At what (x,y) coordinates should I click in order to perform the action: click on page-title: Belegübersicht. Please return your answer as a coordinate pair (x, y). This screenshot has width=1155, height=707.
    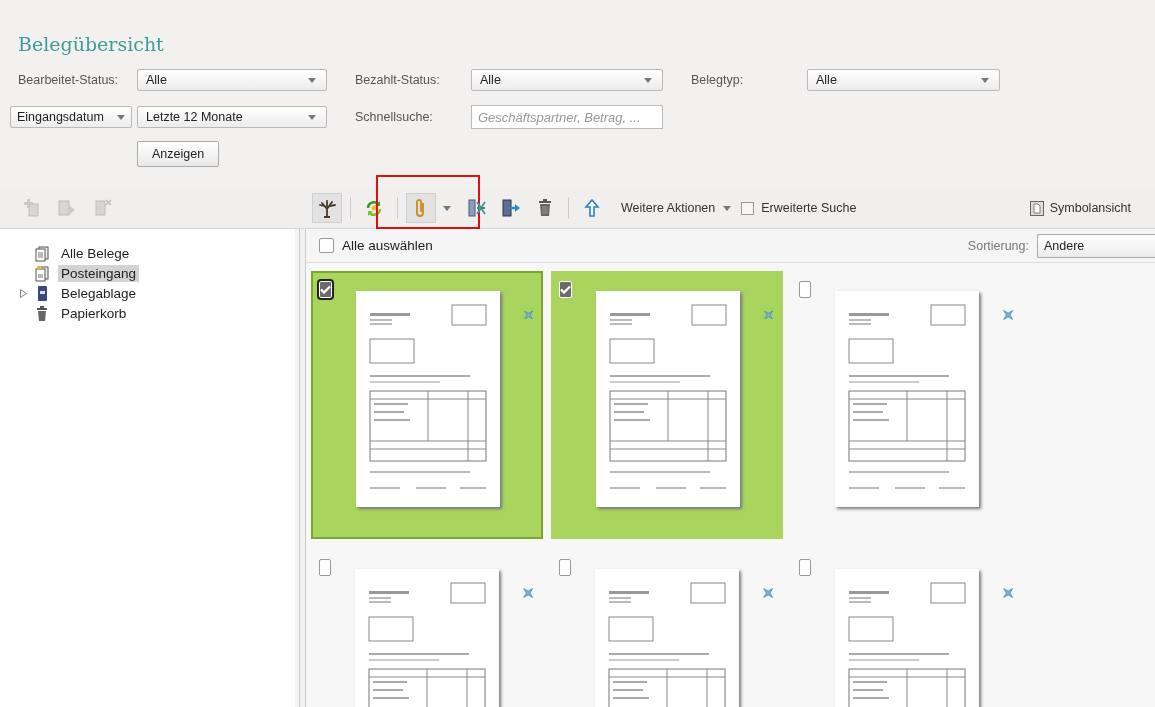
    Looking at the image, I should click on (91, 44).